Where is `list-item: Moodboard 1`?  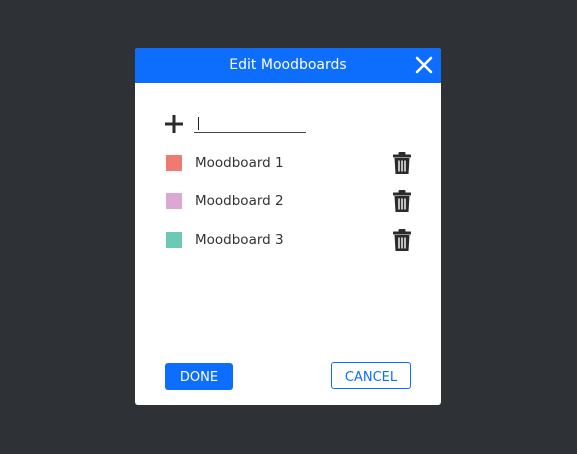
list-item: Moodboard 1 is located at coordinates (291, 163).